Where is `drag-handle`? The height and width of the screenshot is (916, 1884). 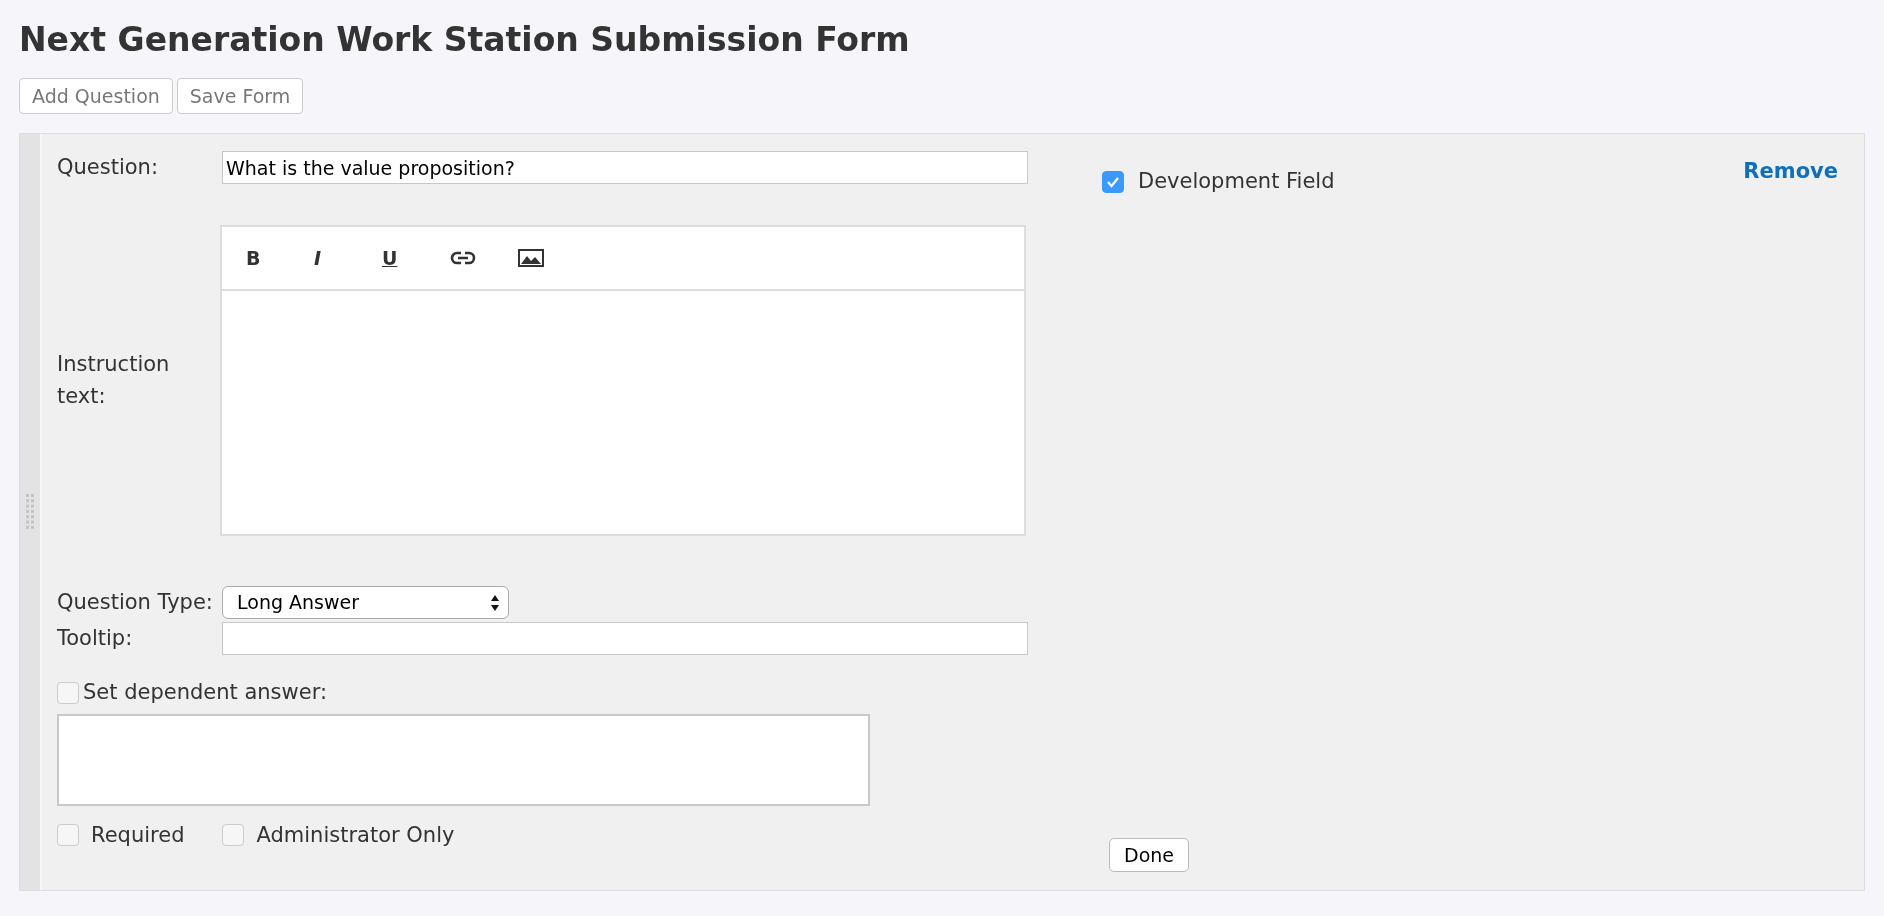
drag-handle is located at coordinates (31, 512).